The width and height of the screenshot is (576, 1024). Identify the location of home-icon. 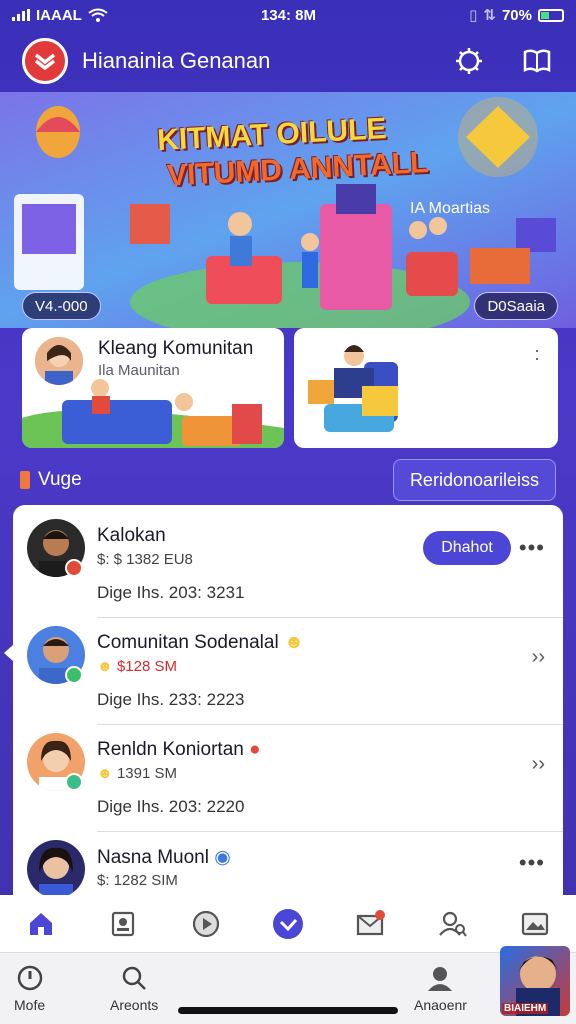
(41, 923).